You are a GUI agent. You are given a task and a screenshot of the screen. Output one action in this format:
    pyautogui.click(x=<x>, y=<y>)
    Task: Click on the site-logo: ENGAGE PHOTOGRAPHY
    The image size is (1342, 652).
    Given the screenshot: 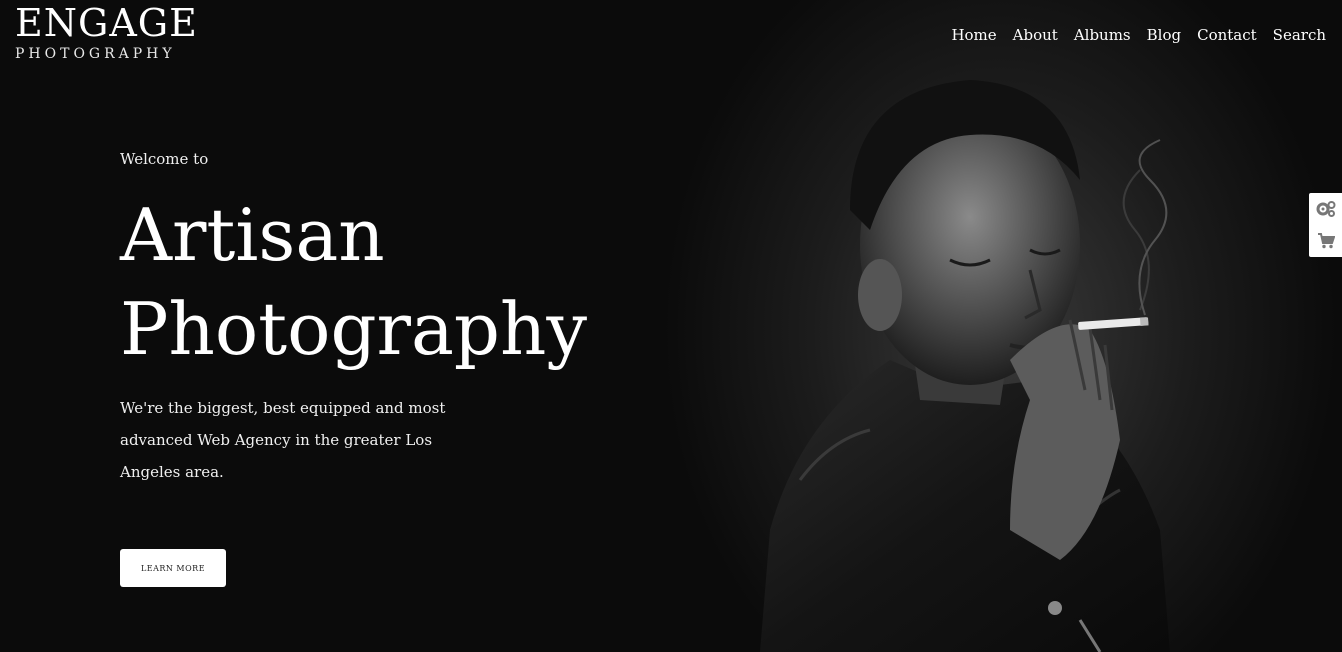 What is the action you would take?
    pyautogui.click(x=106, y=32)
    